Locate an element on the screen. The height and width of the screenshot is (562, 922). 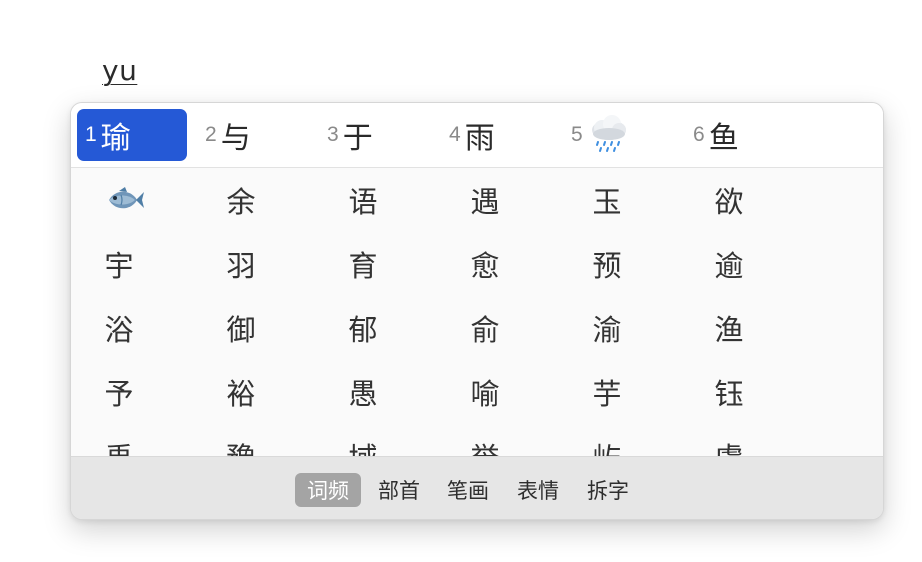
grid-cell: 愈 is located at coordinates (485, 263).